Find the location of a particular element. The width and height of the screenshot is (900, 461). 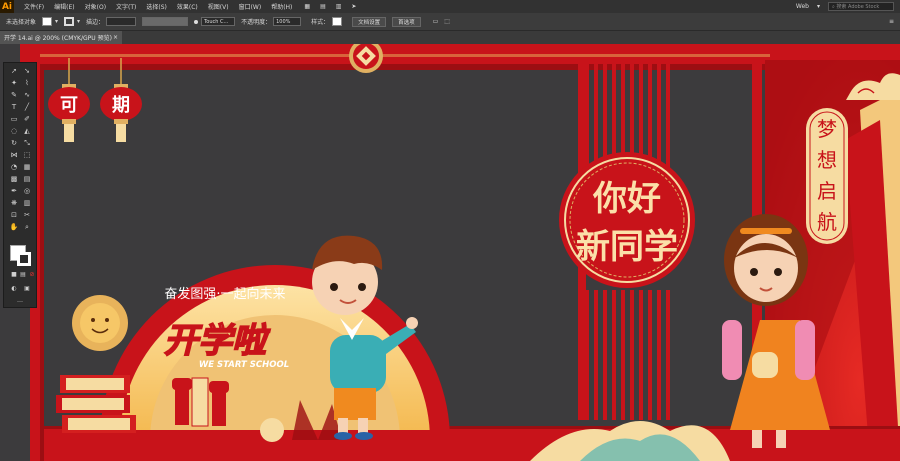

gradient-tool-icon: ▤ is located at coordinates (27, 179).